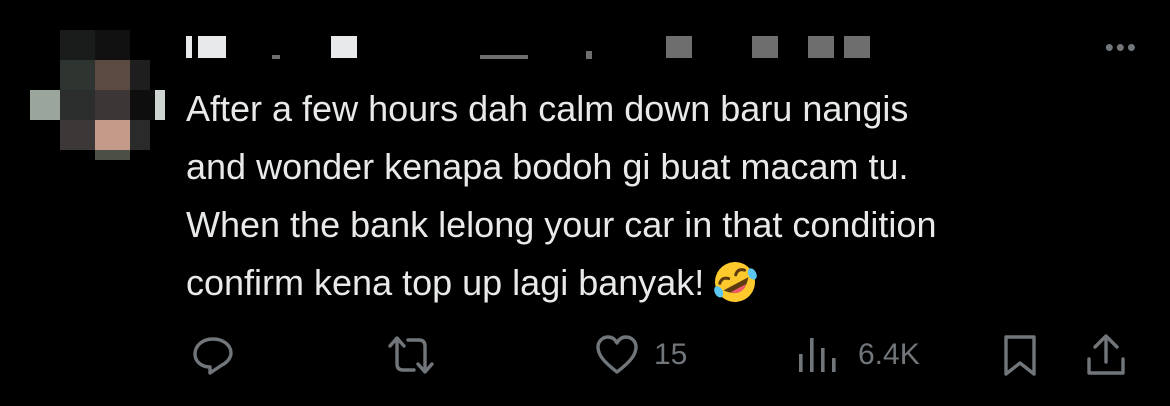 Image resolution: width=1170 pixels, height=406 pixels. What do you see at coordinates (1121, 47) in the screenshot?
I see `more-options-button: •••` at bounding box center [1121, 47].